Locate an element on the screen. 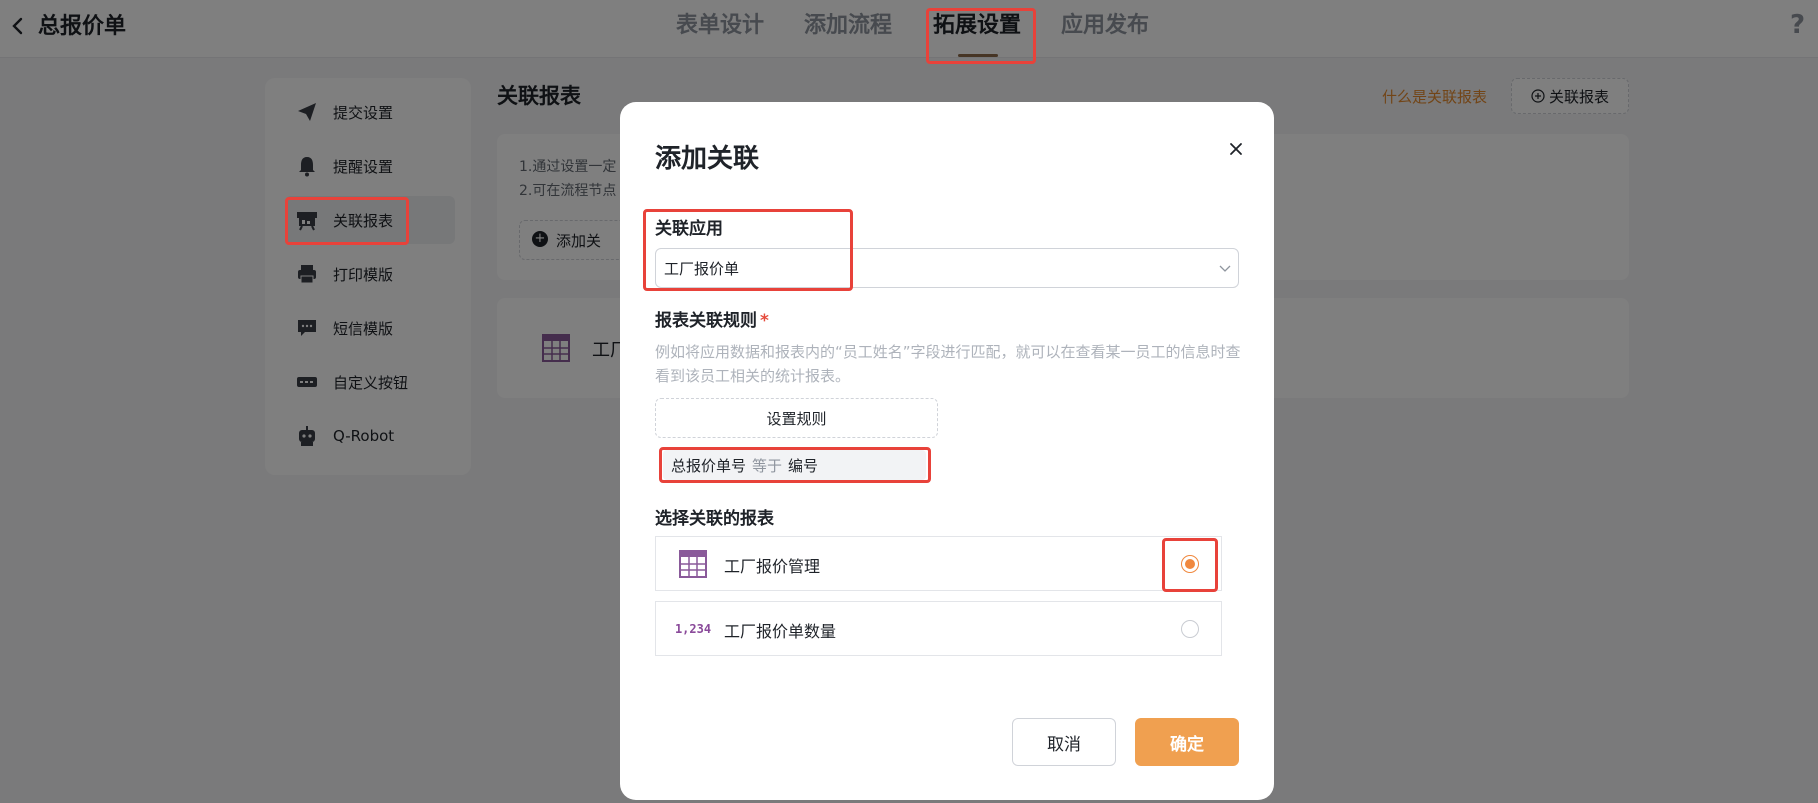  cancel-button: 取消 is located at coordinates (1064, 742).